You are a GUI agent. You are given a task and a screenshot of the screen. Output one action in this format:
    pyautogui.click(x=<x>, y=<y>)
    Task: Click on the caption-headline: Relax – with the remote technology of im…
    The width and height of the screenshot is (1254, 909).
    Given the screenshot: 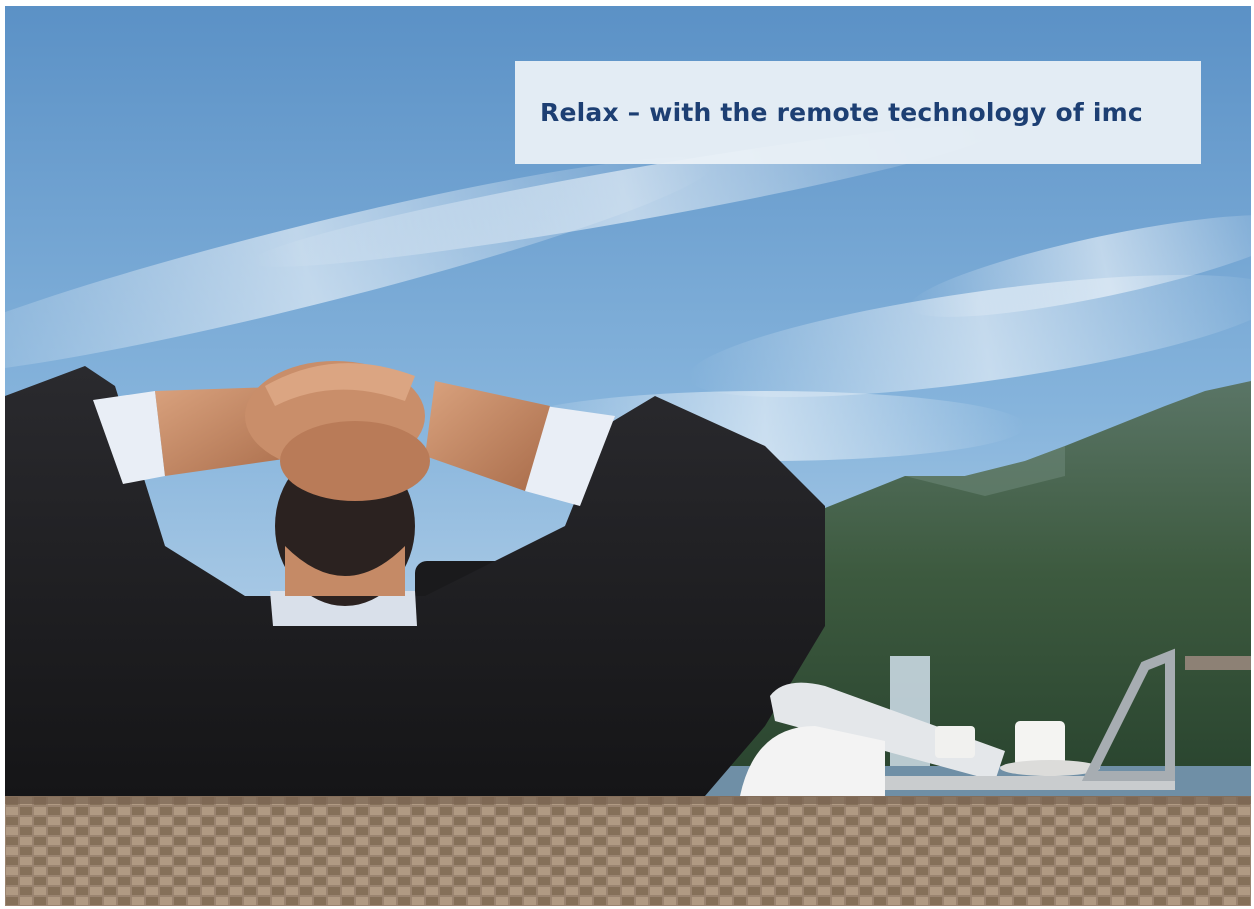 What is the action you would take?
    pyautogui.click(x=841, y=112)
    